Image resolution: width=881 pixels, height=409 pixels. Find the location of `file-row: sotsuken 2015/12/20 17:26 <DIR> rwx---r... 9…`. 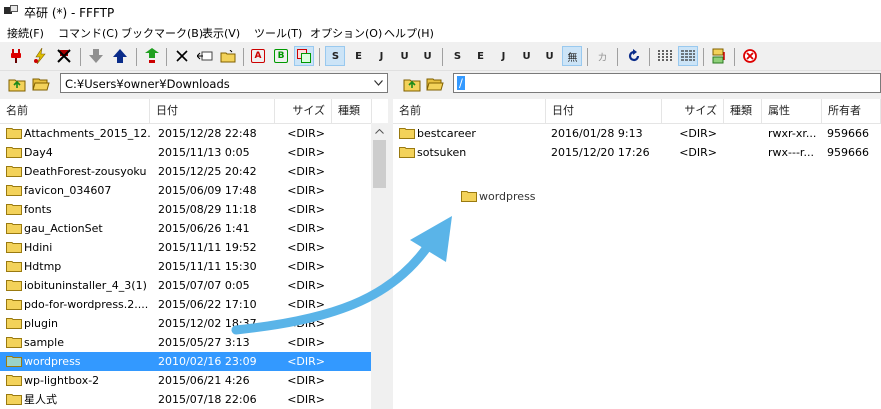

file-row: sotsuken 2015/12/20 17:26 <DIR> rwx---r... 9… is located at coordinates (637, 152).